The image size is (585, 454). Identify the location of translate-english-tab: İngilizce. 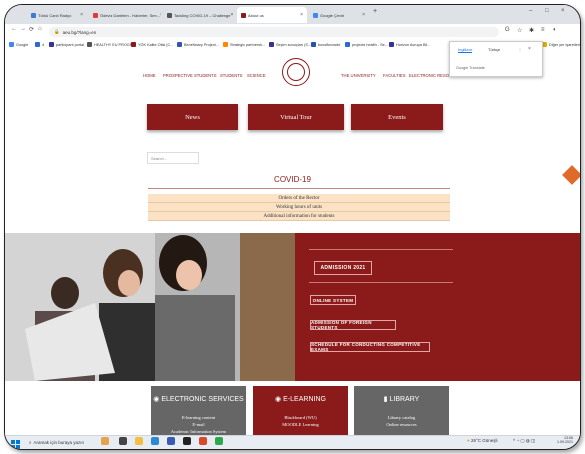
(465, 50).